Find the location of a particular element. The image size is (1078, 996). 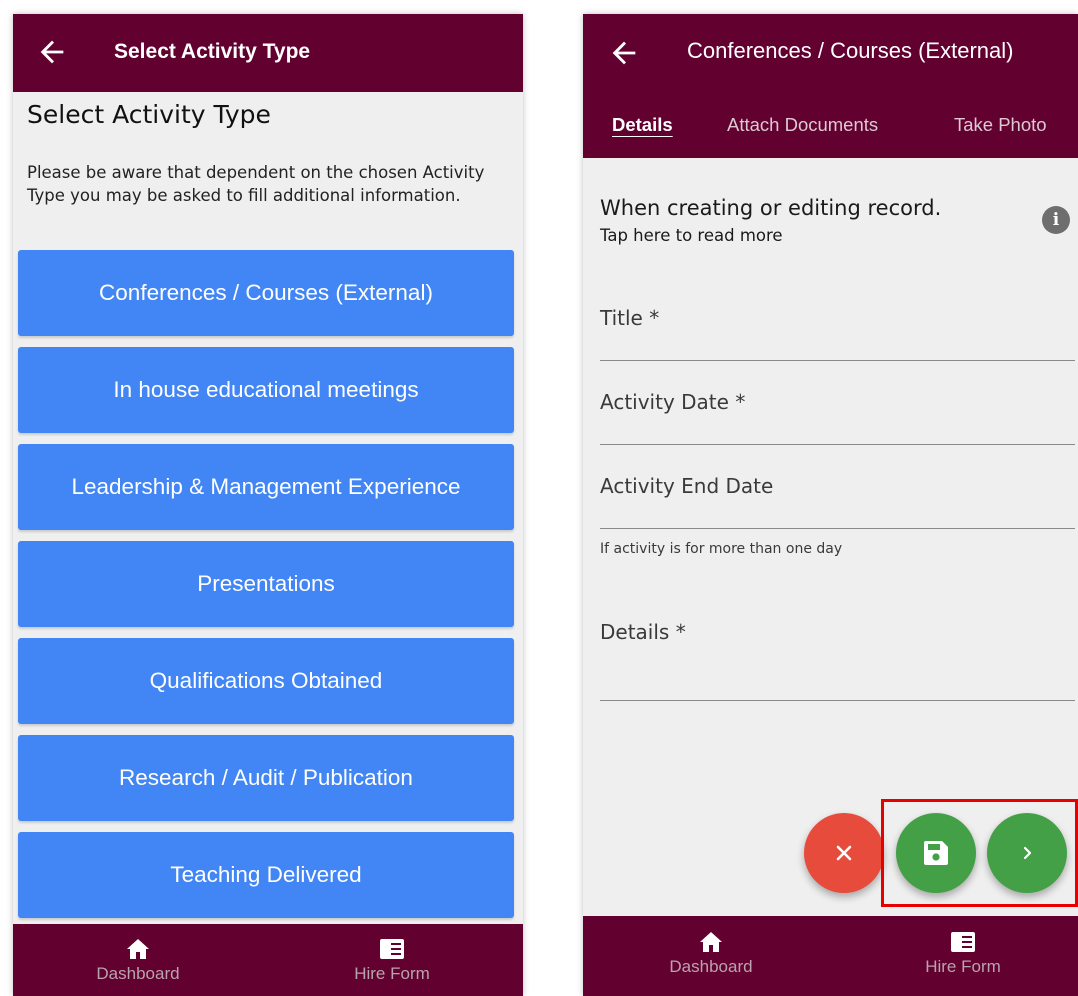

app-bar-title: Select Activity Type is located at coordinates (212, 51).